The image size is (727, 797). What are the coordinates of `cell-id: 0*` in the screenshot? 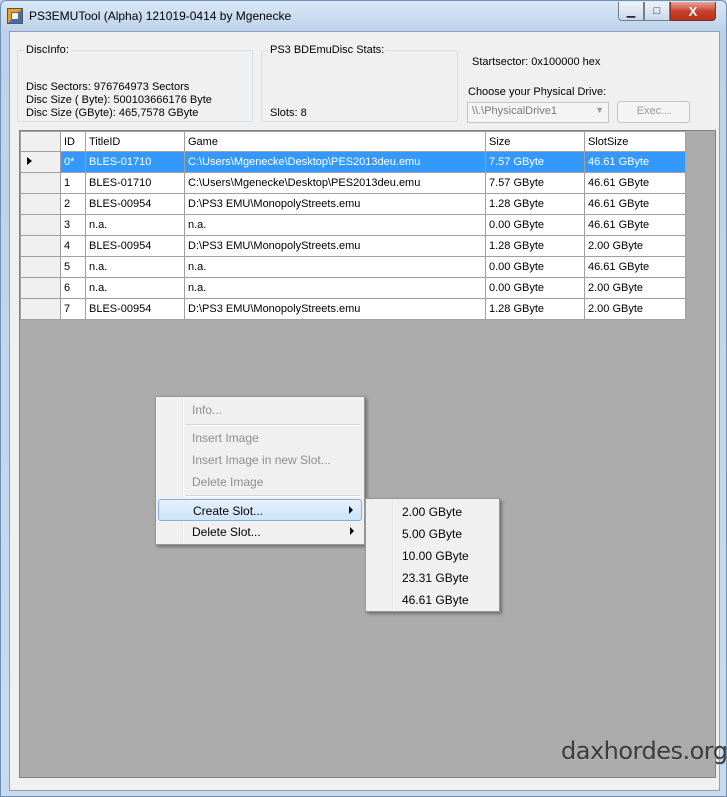 It's located at (73, 162).